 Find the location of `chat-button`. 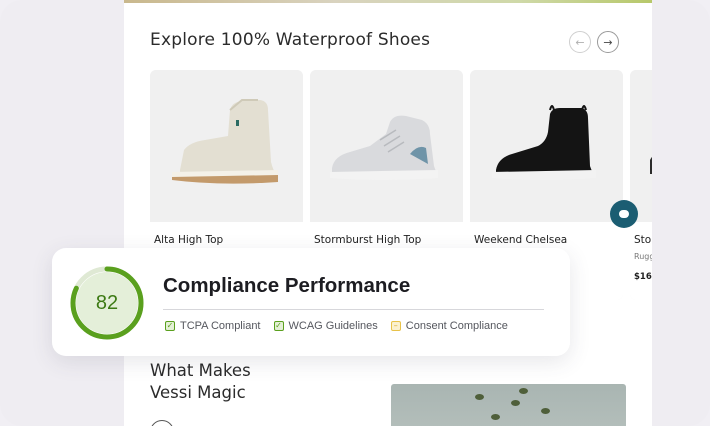

chat-button is located at coordinates (624, 214).